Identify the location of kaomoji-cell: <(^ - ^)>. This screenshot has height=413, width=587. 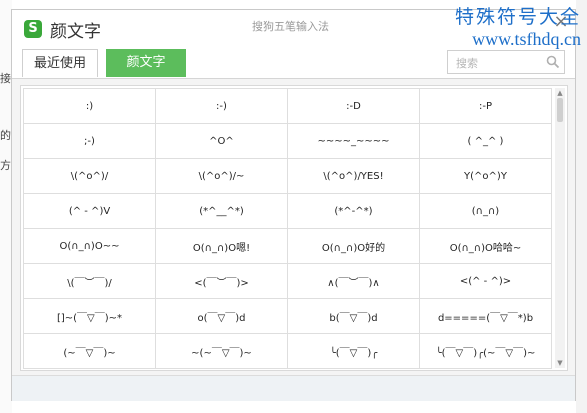
(485, 281).